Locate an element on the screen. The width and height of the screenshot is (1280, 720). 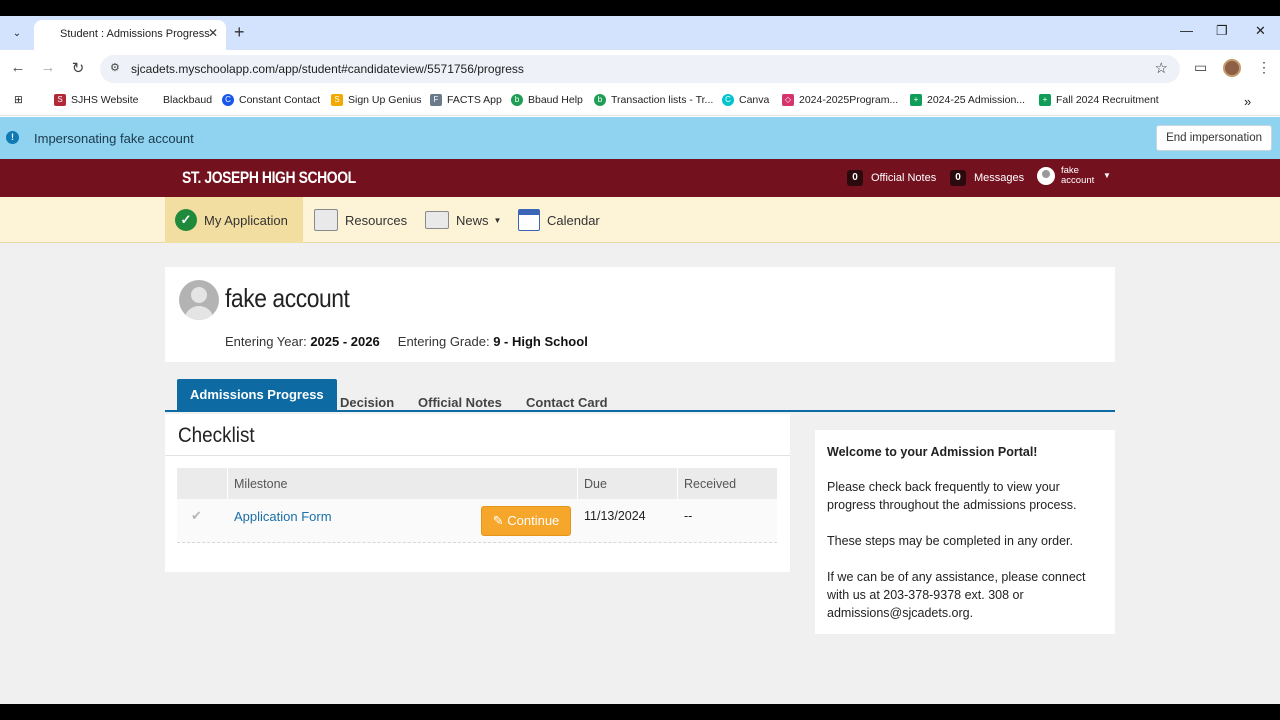
calendar-icon is located at coordinates (529, 220).